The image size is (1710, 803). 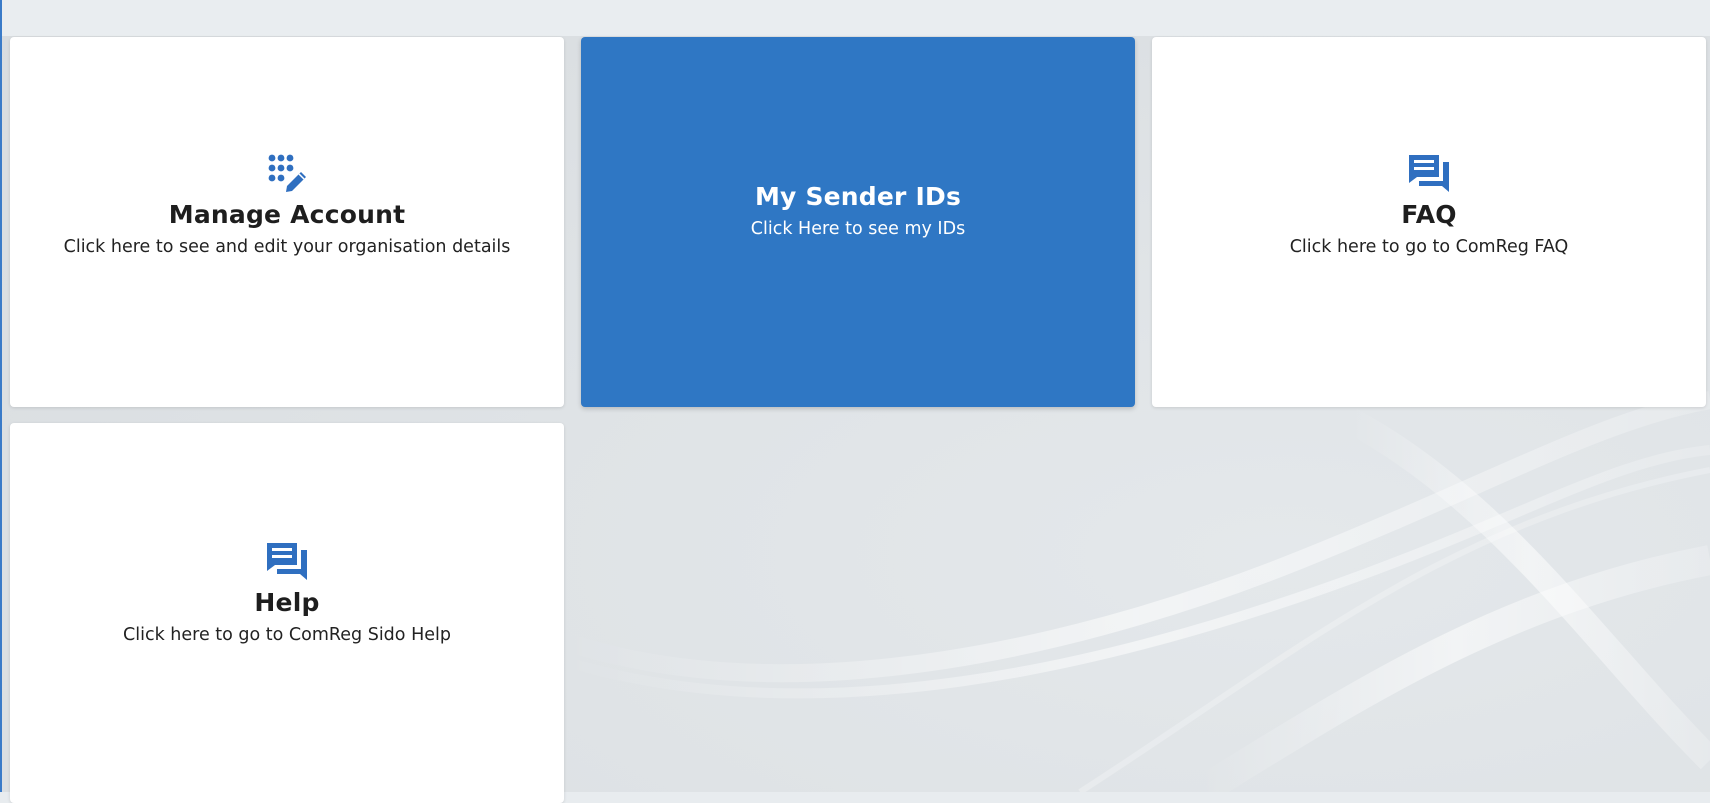 I want to click on card-description: Click here to go to ComReg FAQ, so click(x=1429, y=247).